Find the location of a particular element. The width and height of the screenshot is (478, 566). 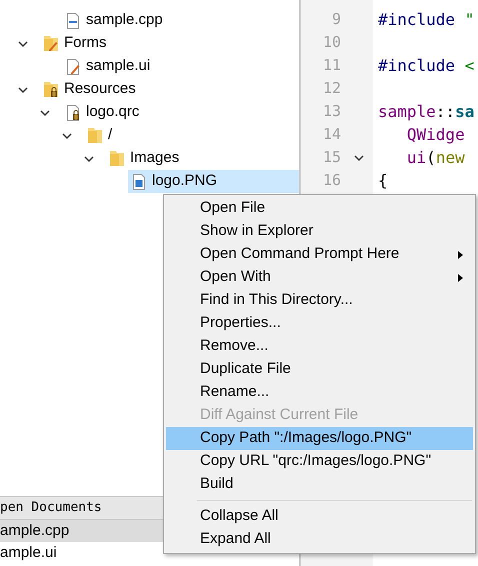

menu-item: Duplicate File is located at coordinates (319, 369).